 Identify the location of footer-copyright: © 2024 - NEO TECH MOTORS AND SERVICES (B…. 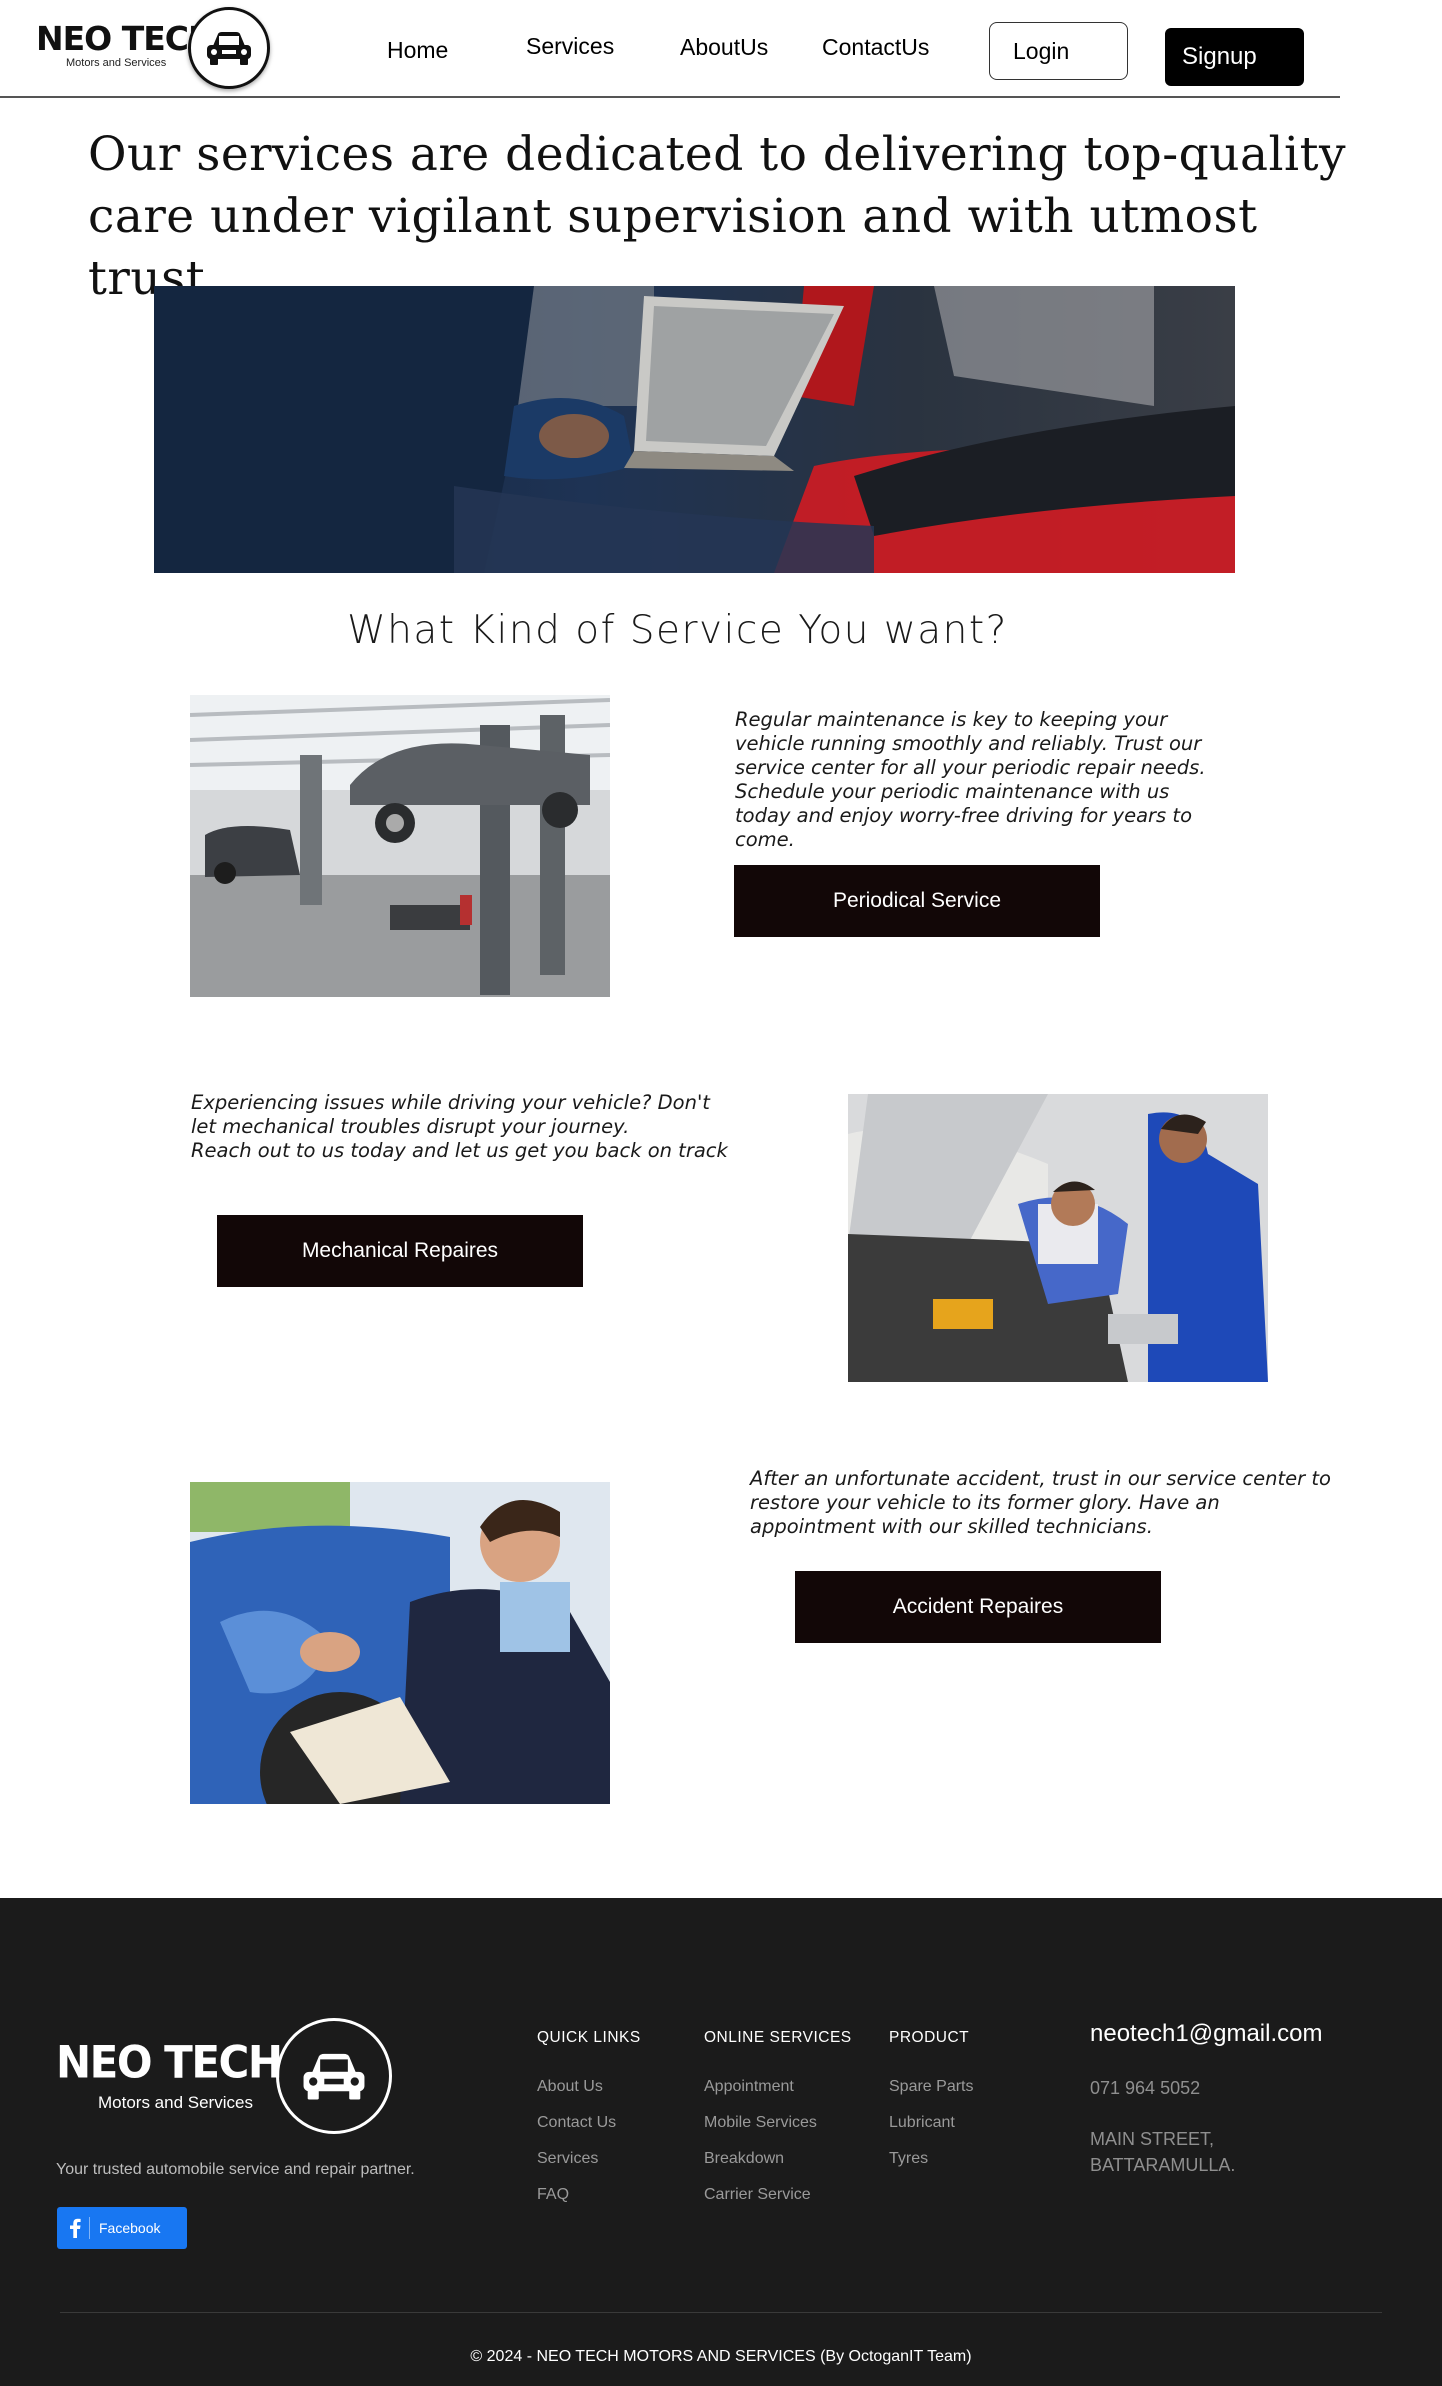
(721, 2356).